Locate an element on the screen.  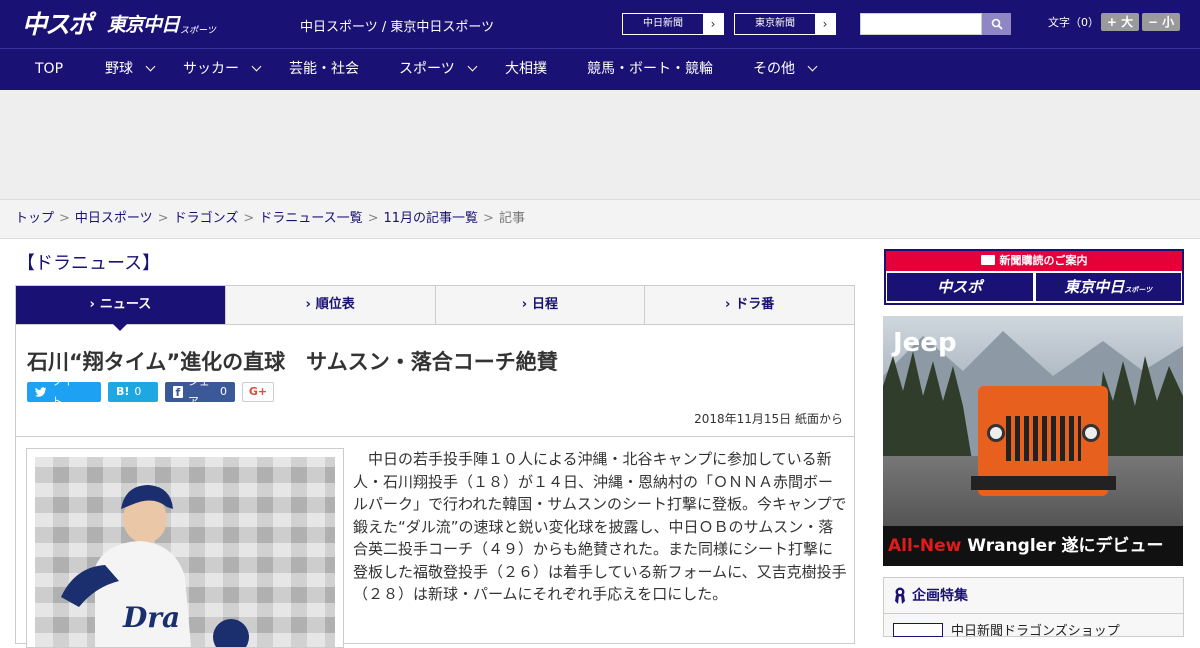
nav-item-entertainment: 芸能・社会 is located at coordinates (324, 69).